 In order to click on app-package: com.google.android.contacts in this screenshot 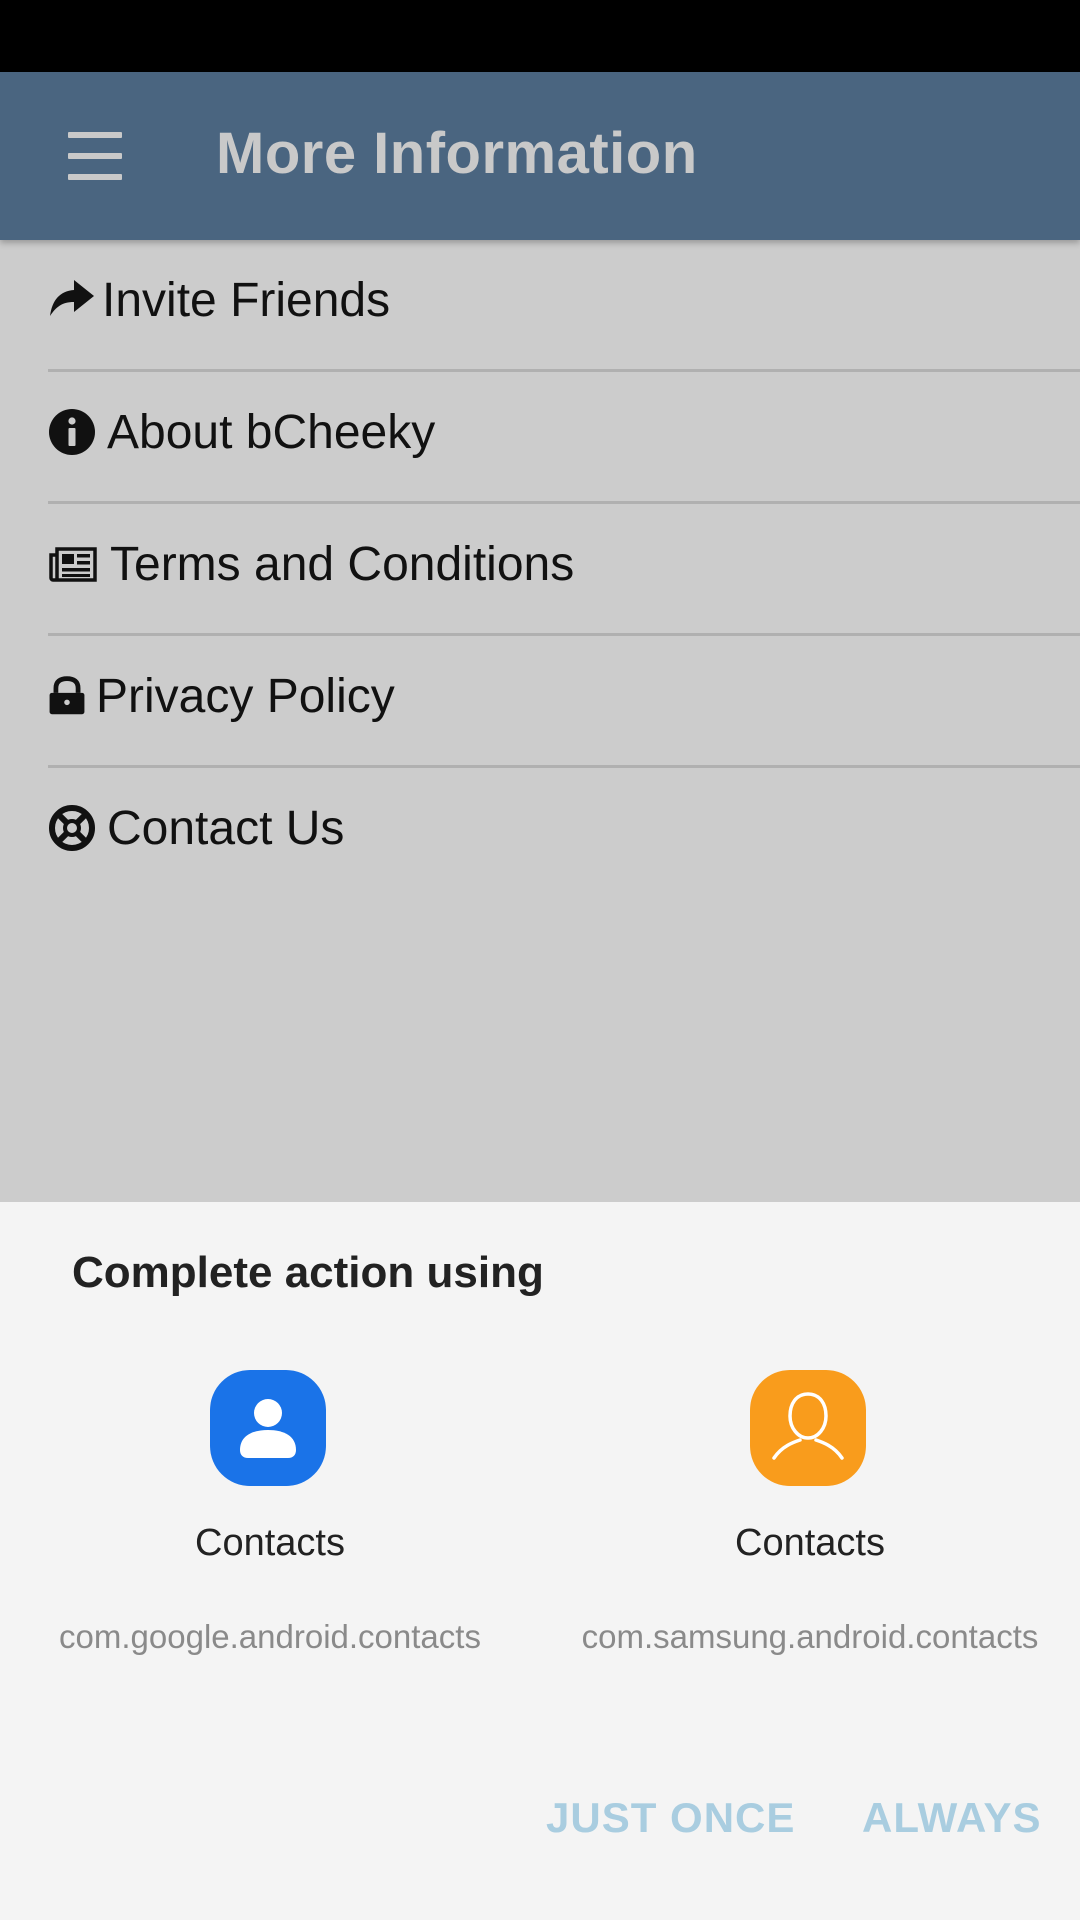, I will do `click(270, 1636)`.